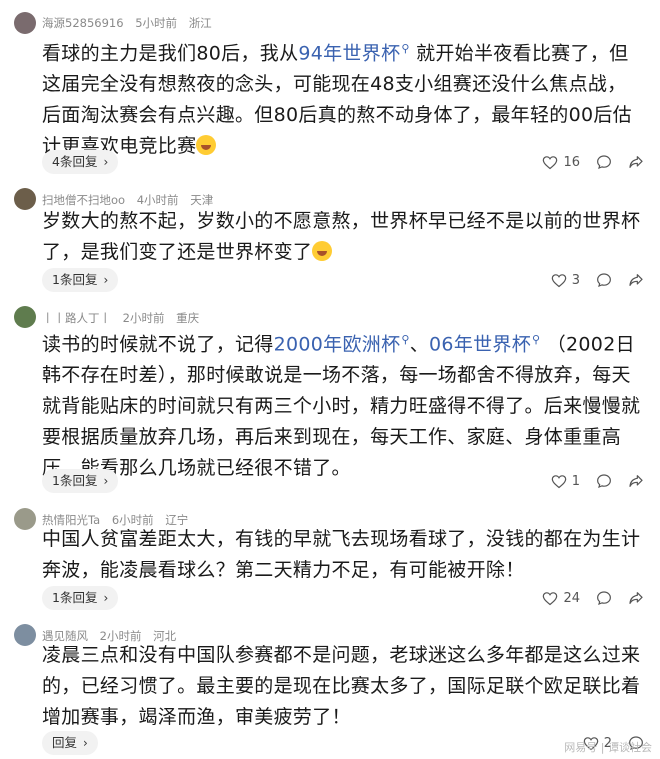  Describe the element at coordinates (349, 53) in the screenshot. I see `topic-link: 94年世界杯` at that location.